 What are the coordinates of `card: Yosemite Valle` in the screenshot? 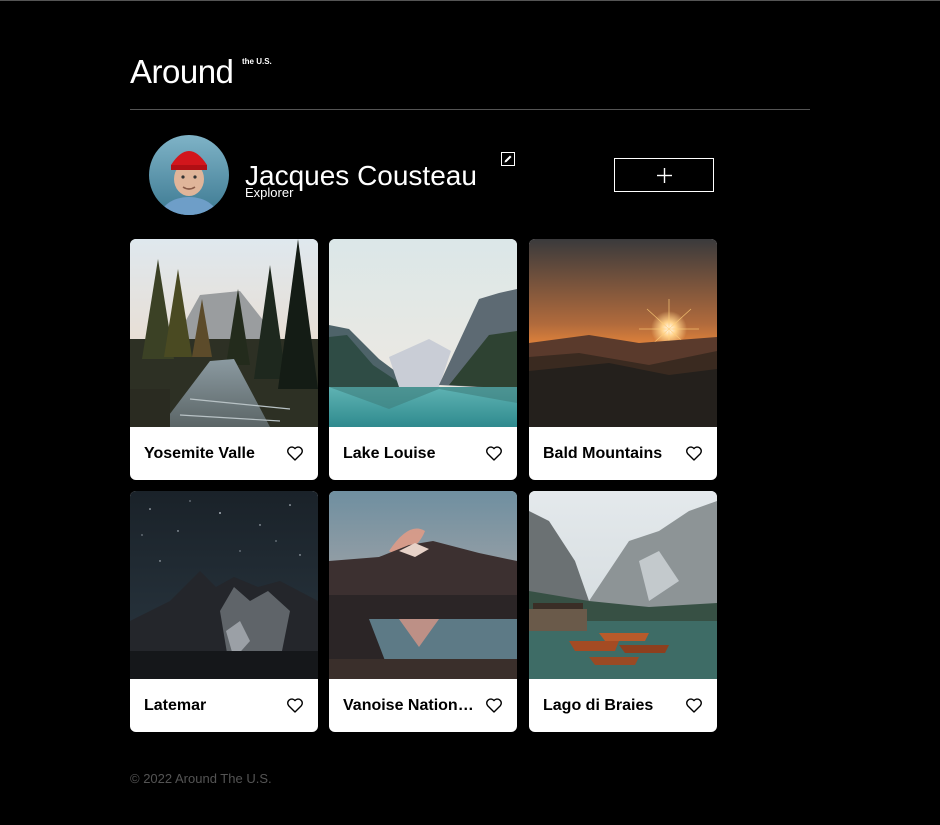 It's located at (224, 359).